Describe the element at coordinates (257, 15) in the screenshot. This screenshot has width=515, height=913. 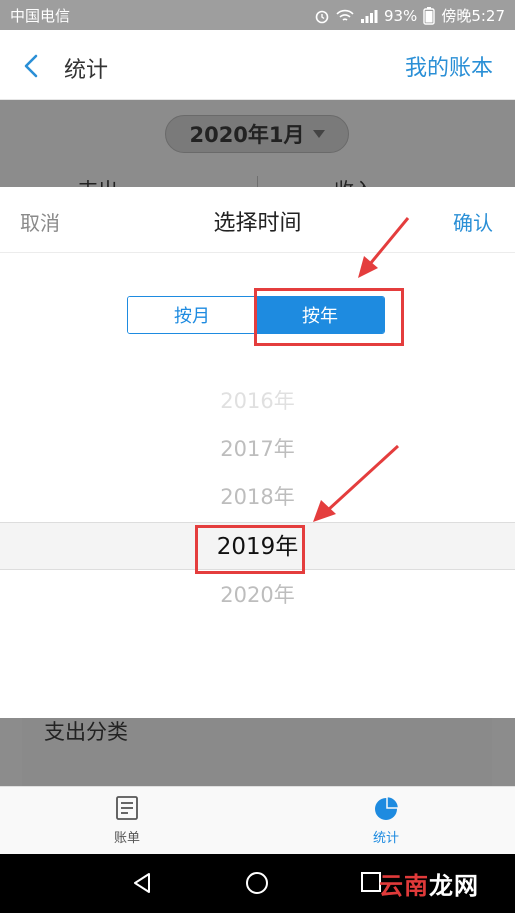
I see `status-bar: 中国电信 93% 傍晚5:27` at that location.